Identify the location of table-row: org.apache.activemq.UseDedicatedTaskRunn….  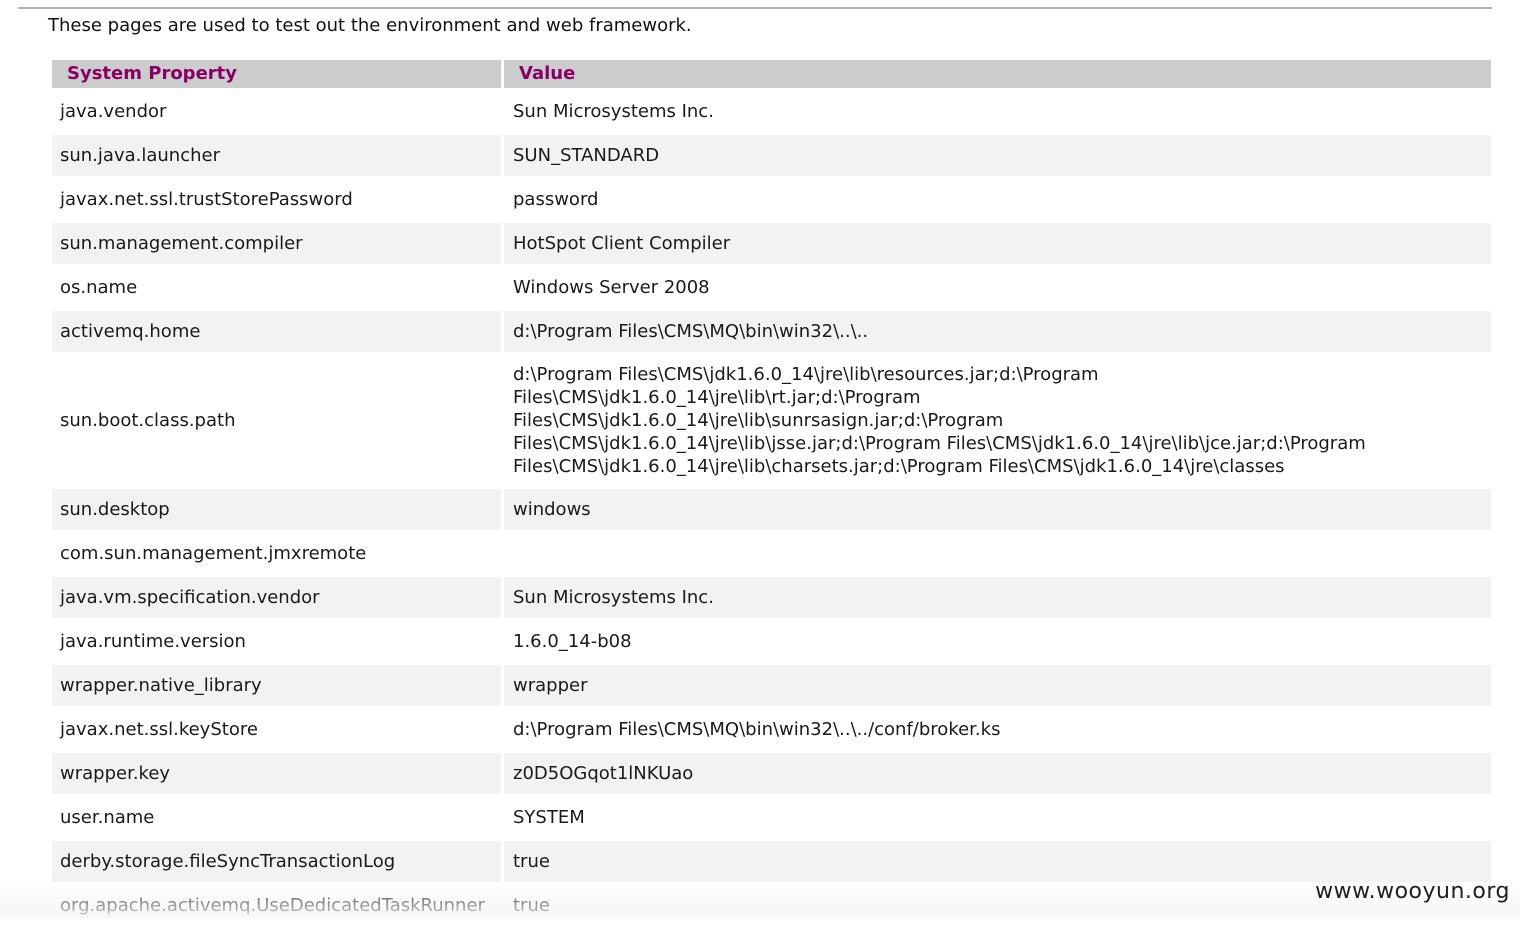
(771, 905).